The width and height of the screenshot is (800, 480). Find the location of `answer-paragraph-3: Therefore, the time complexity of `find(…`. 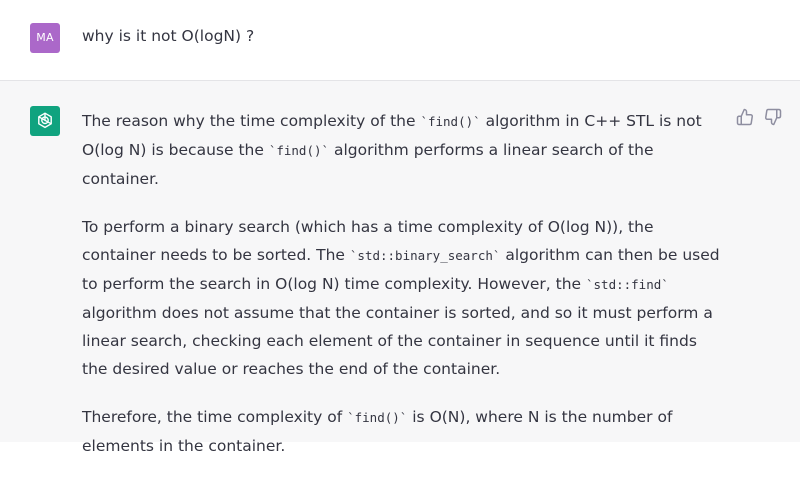

answer-paragraph-3: Therefore, the time complexity of `find(… is located at coordinates (404, 431).